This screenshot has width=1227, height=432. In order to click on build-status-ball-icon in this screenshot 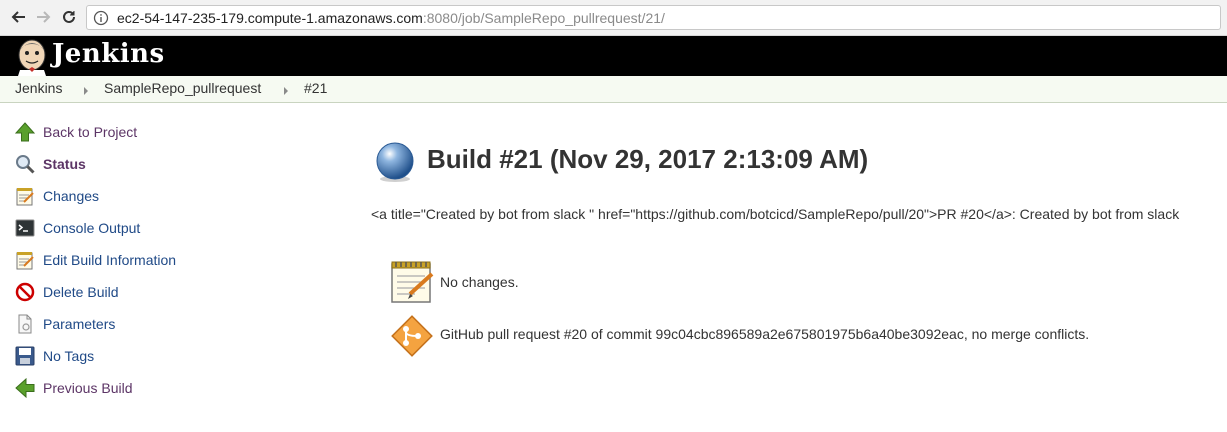, I will do `click(395, 162)`.